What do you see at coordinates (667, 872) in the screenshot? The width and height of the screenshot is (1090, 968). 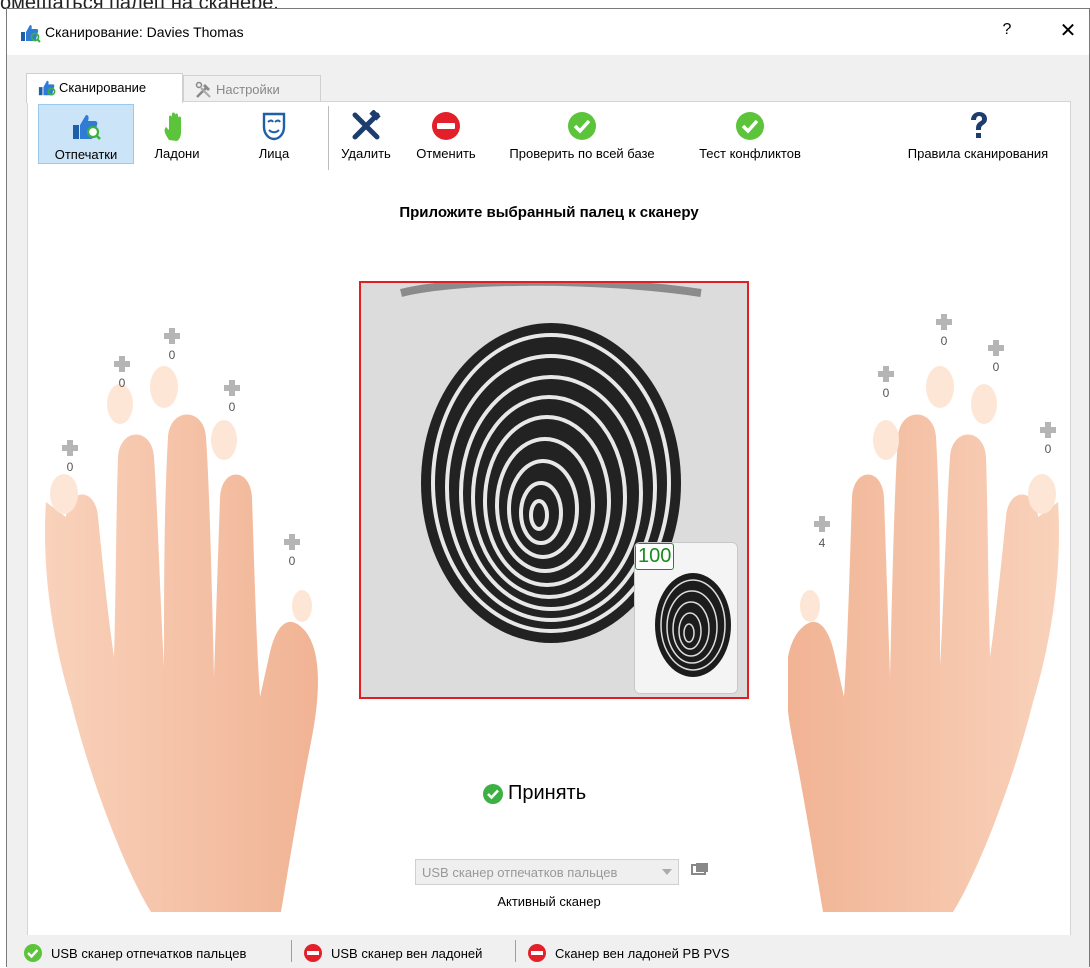 I see `chevron-down-icon` at bounding box center [667, 872].